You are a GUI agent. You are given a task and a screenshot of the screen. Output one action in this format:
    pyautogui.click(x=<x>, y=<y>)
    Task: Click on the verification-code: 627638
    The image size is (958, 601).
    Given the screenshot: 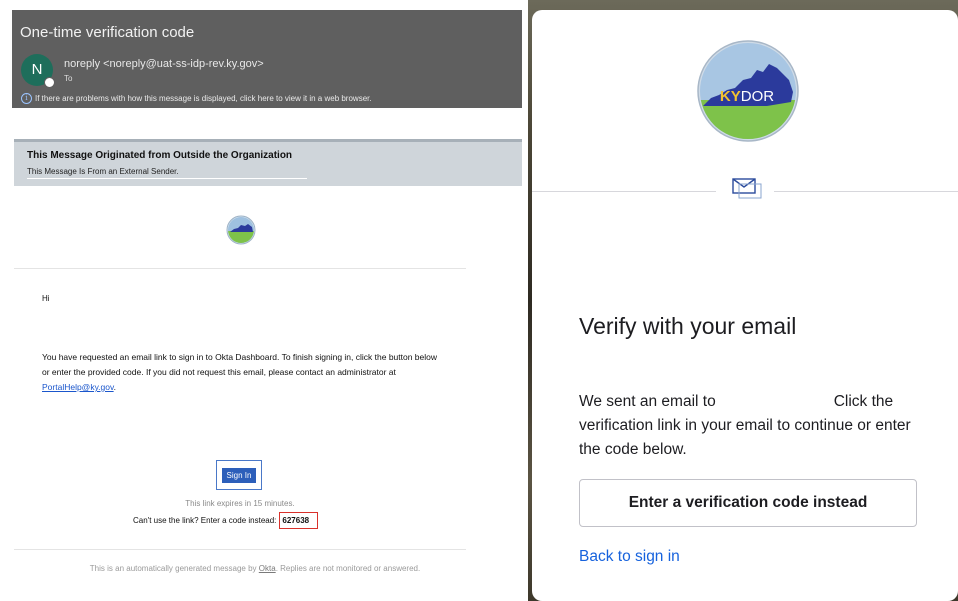 What is the action you would take?
    pyautogui.click(x=299, y=520)
    